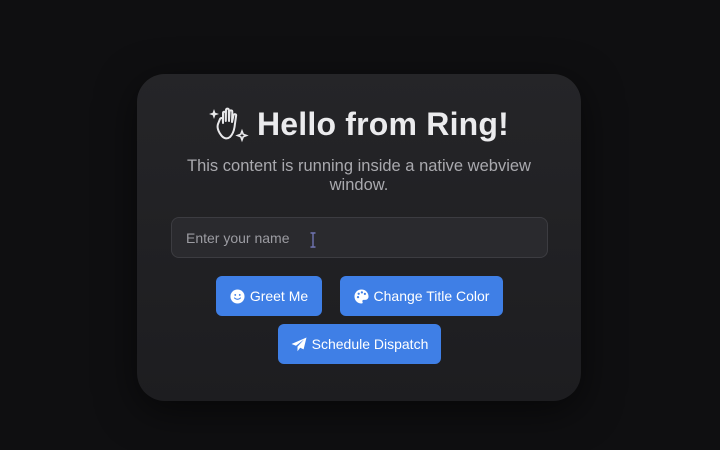 This screenshot has height=450, width=720. I want to click on paper-plane-icon, so click(299, 344).